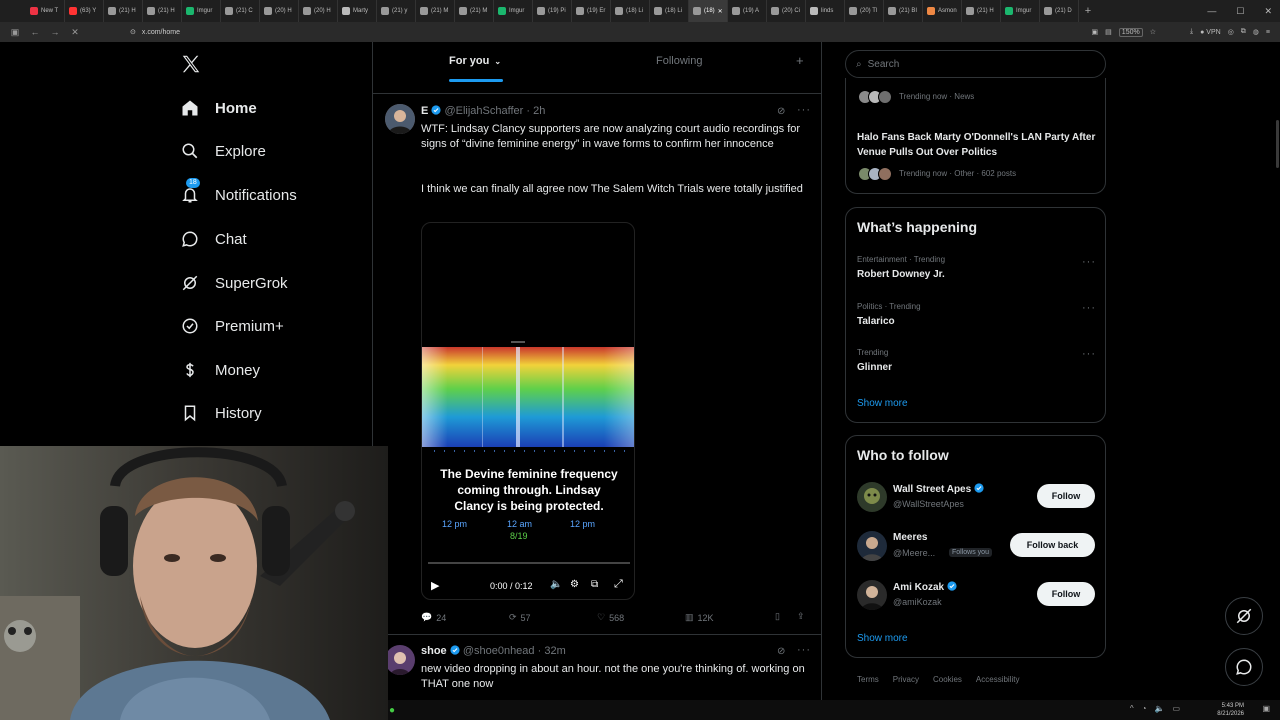 Image resolution: width=1280 pixels, height=720 pixels. I want to click on author-handle: @ElijahSchaffer, so click(483, 111).